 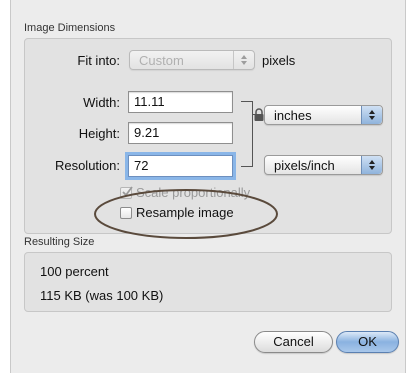 What do you see at coordinates (180, 166) in the screenshot?
I see `resolution-field: 72` at bounding box center [180, 166].